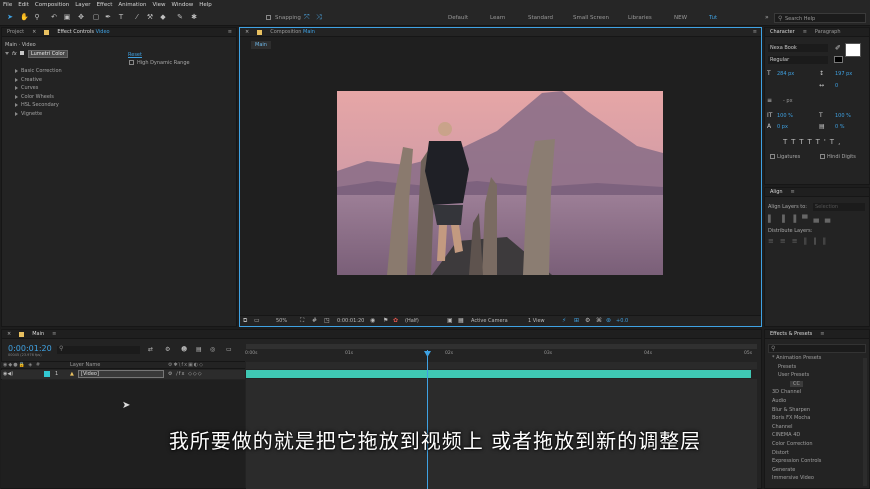  What do you see at coordinates (791, 334) in the screenshot?
I see `tab-effects-presets: Effects & Presets` at bounding box center [791, 334].